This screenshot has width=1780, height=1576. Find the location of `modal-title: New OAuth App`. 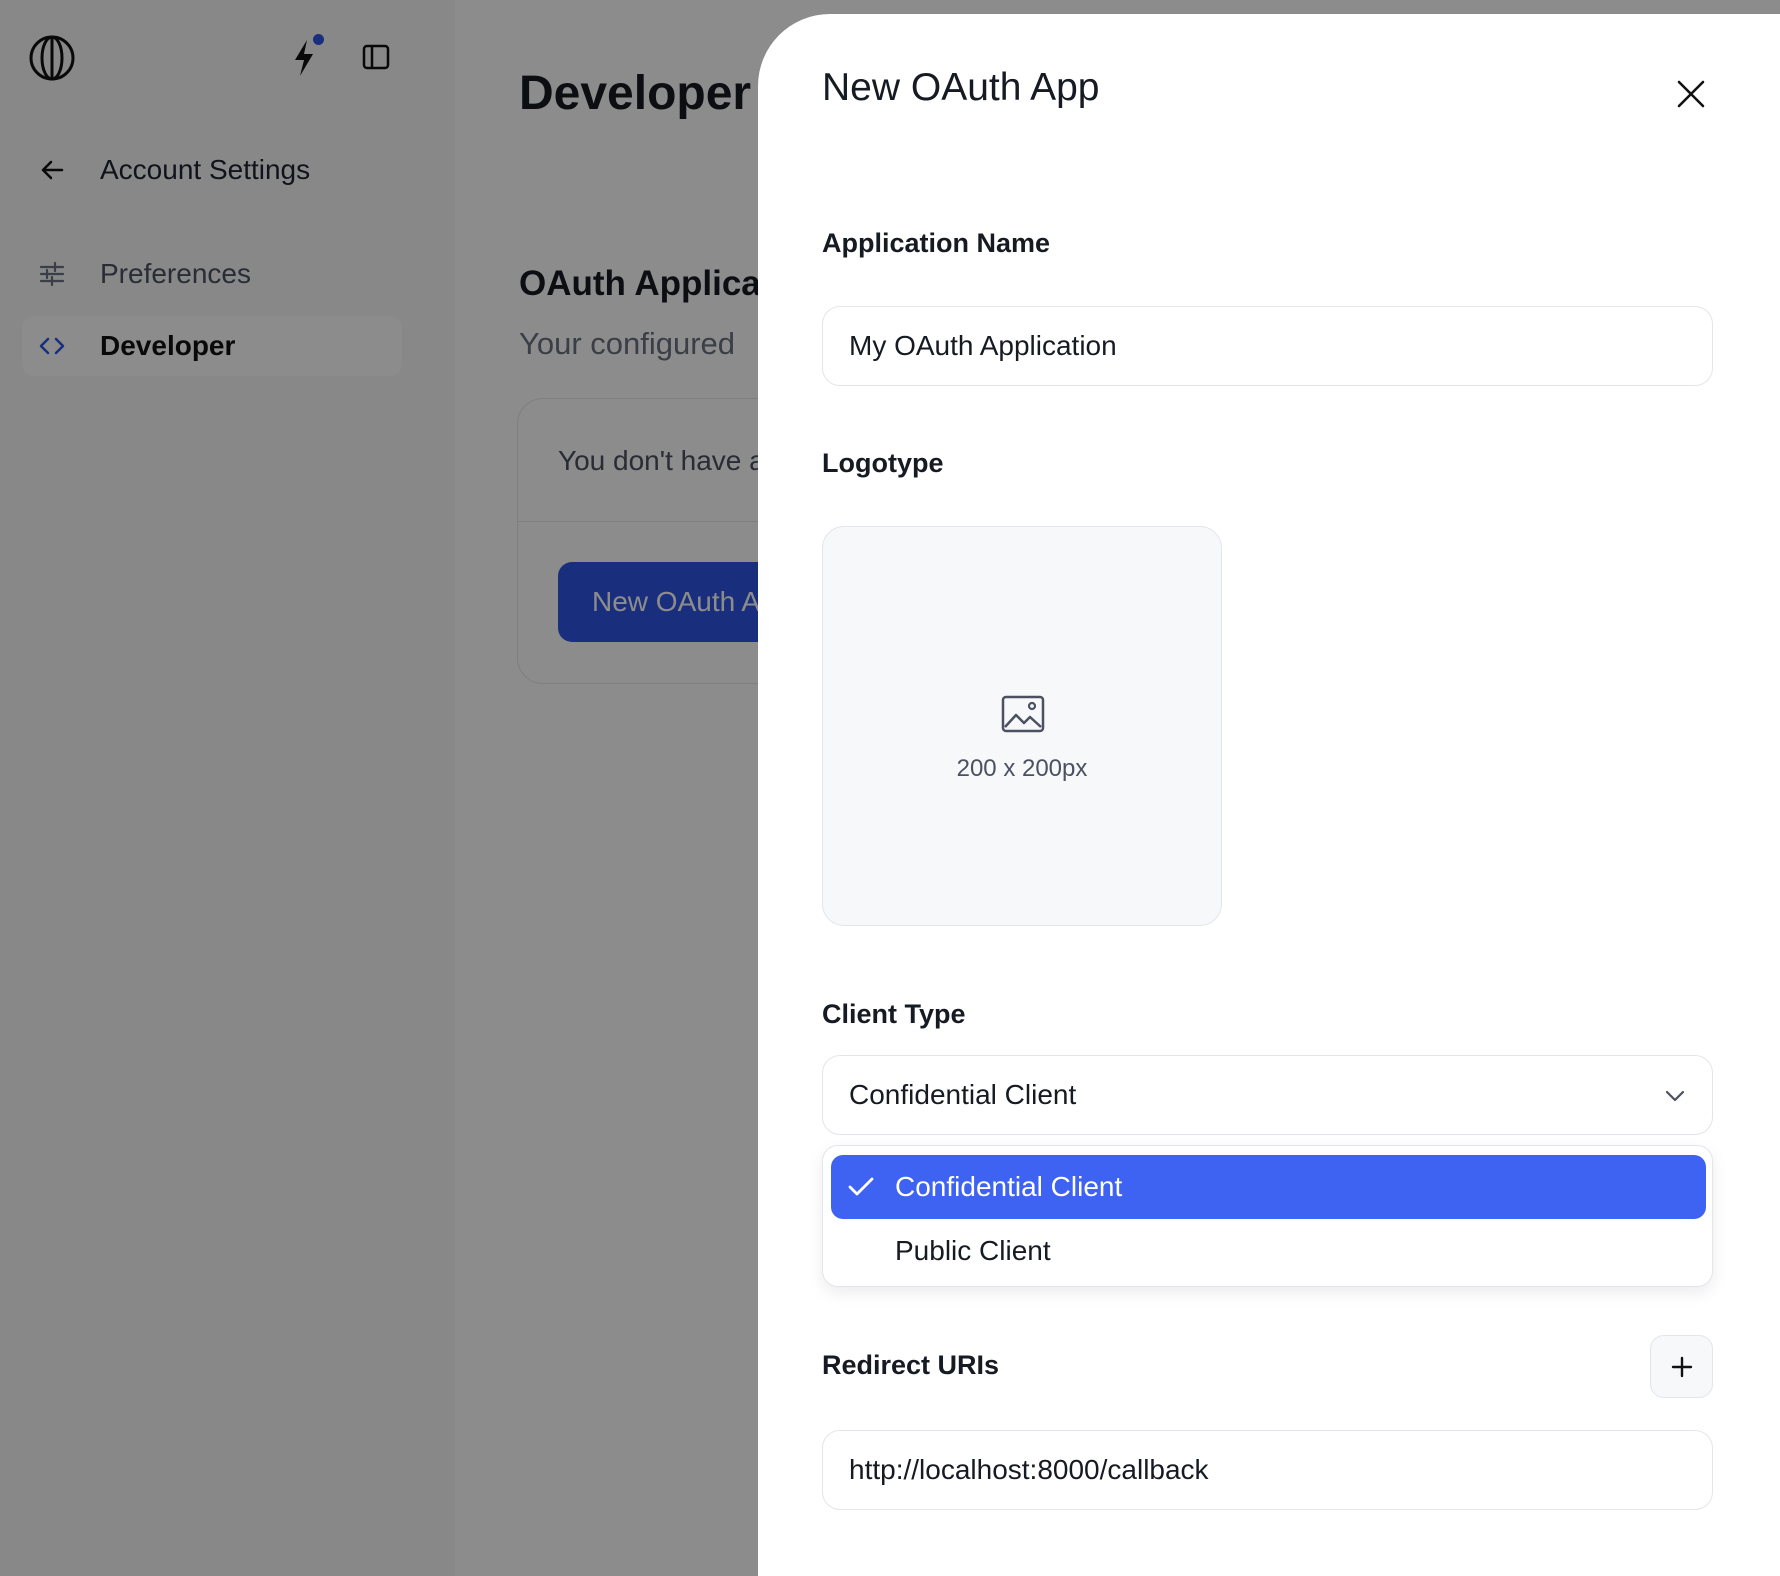

modal-title: New OAuth App is located at coordinates (961, 87).